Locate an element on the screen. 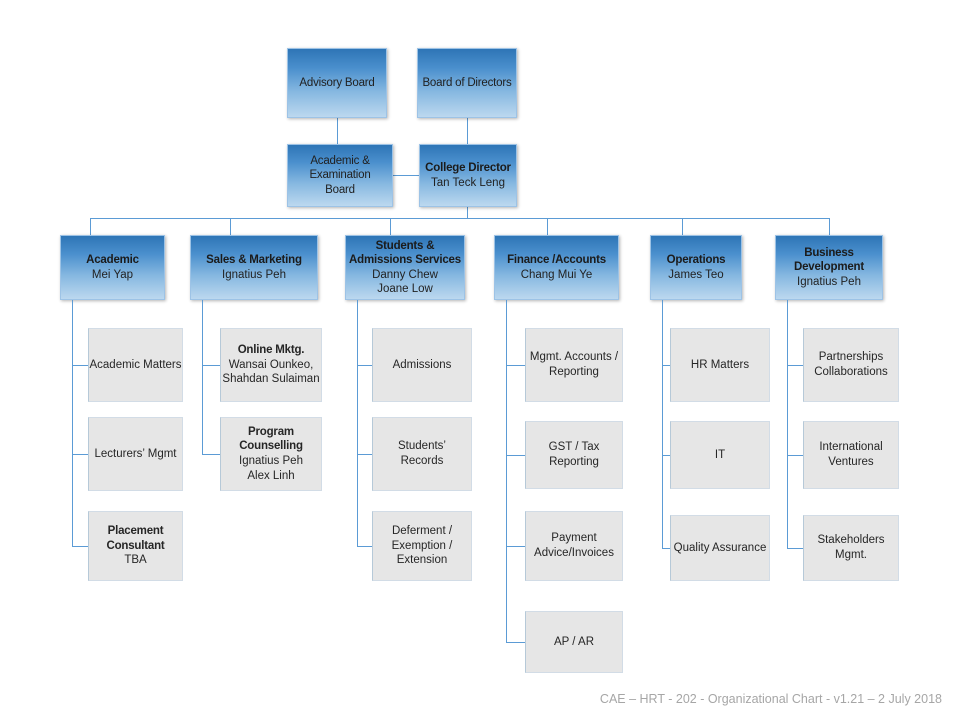 The width and height of the screenshot is (960, 720). department-title-academic: Academic is located at coordinates (112, 260).